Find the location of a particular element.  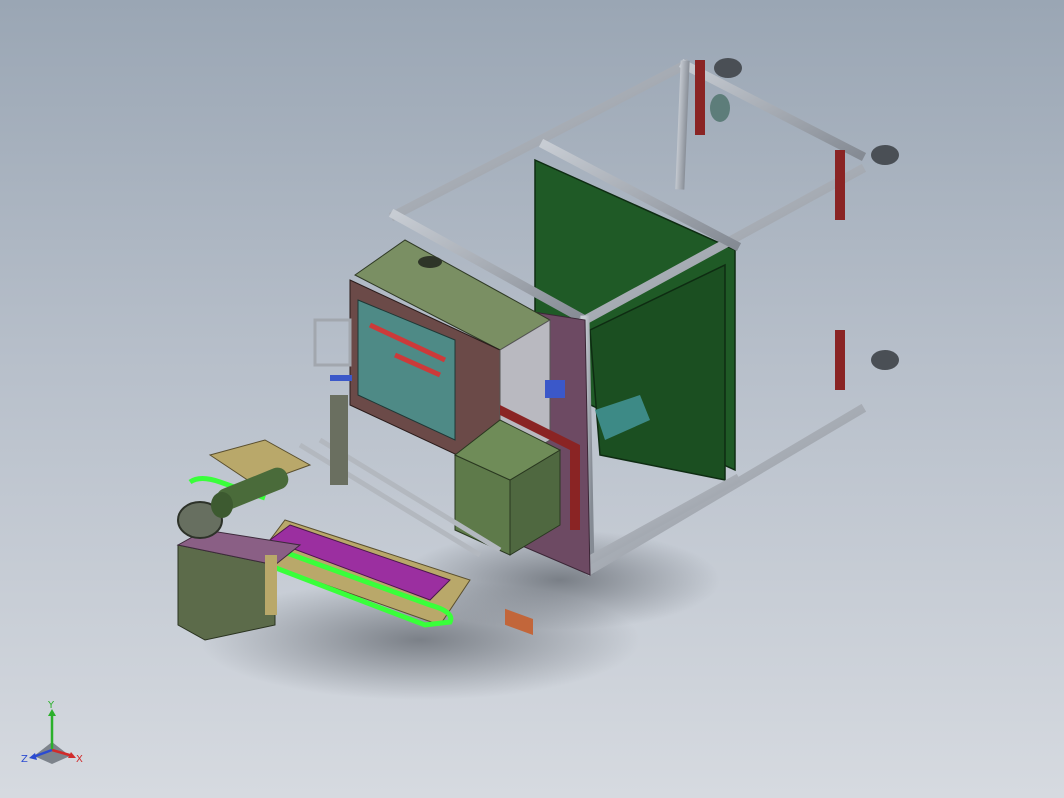

triad-y-label: Y is located at coordinates (51, 705).